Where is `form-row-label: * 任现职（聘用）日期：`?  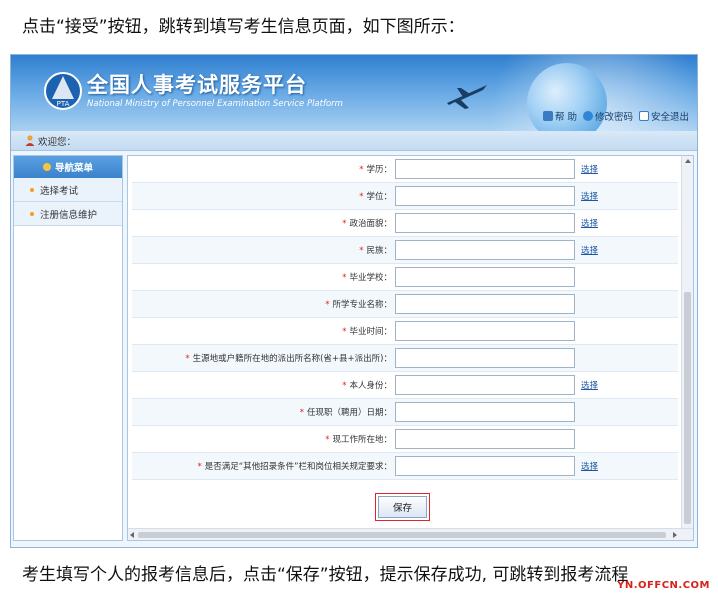 form-row-label: * 任现职（聘用）日期： is located at coordinates (346, 412).